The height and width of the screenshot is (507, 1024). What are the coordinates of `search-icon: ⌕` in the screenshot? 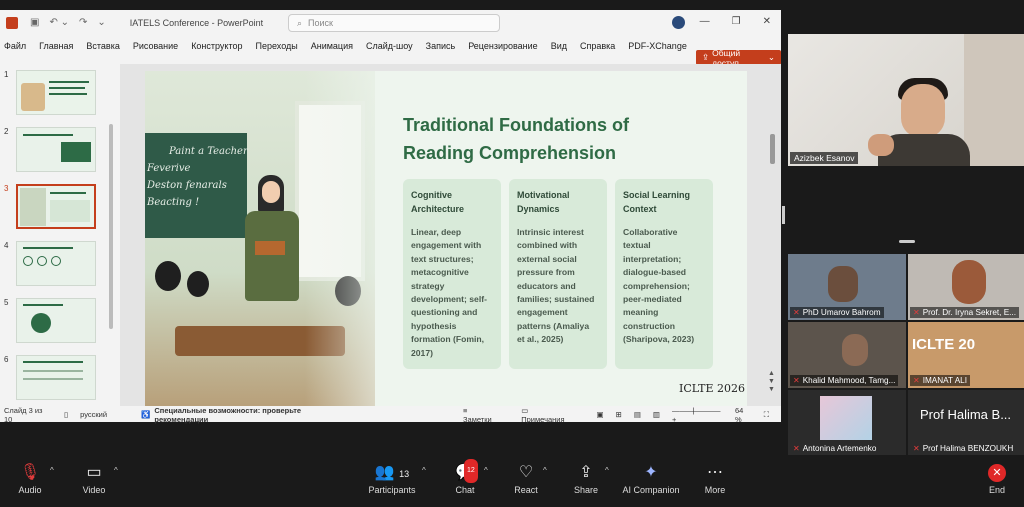 It's located at (300, 22).